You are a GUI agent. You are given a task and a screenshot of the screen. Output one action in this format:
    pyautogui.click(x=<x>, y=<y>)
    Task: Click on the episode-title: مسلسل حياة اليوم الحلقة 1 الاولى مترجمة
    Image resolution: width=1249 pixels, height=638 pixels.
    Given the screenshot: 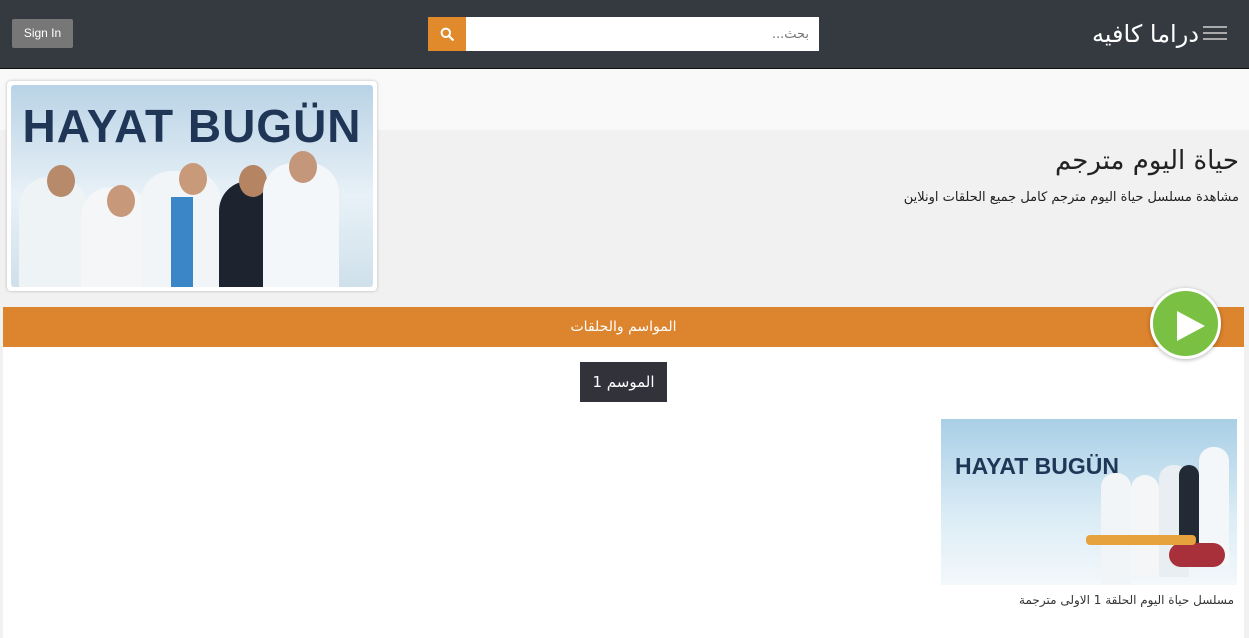 What is the action you would take?
    pyautogui.click(x=1126, y=600)
    